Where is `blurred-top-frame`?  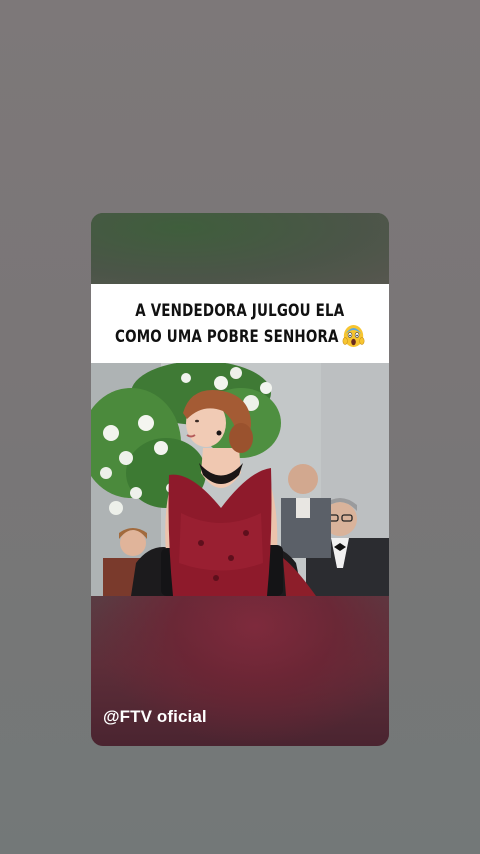
blurred-top-frame is located at coordinates (240, 249).